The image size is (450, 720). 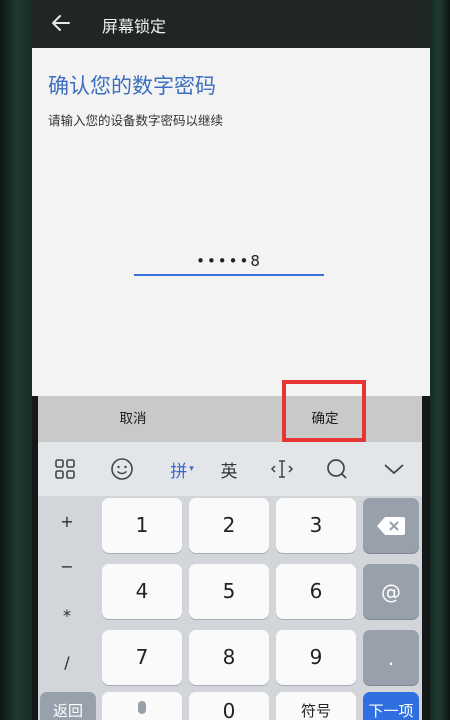 What do you see at coordinates (316, 706) in the screenshot?
I see `fullwidth-key: 符号` at bounding box center [316, 706].